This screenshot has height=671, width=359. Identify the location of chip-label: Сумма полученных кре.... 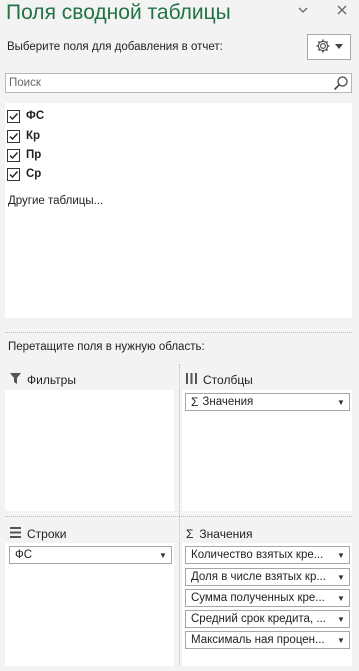
(258, 598).